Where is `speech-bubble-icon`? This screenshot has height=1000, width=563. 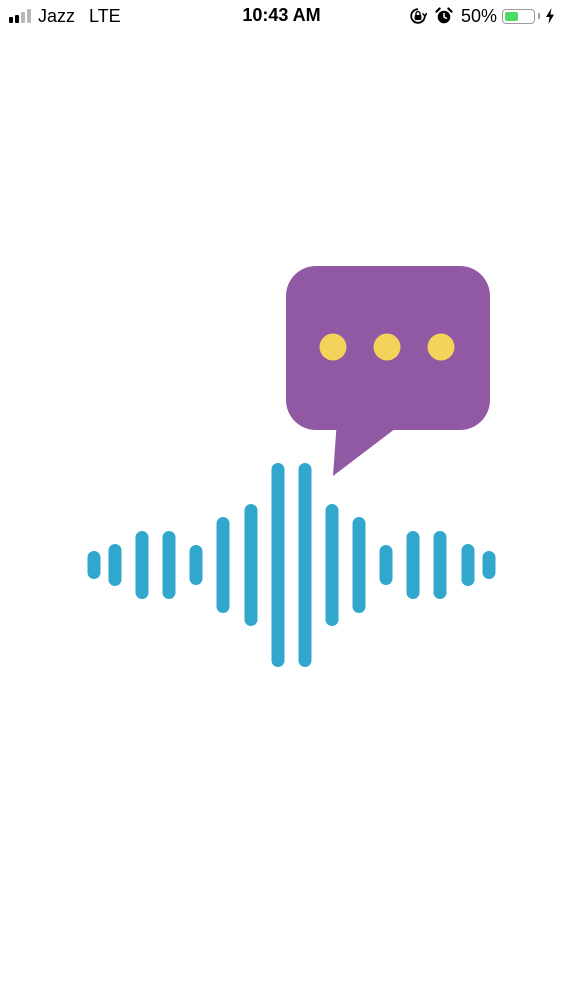
speech-bubble-icon is located at coordinates (388, 371).